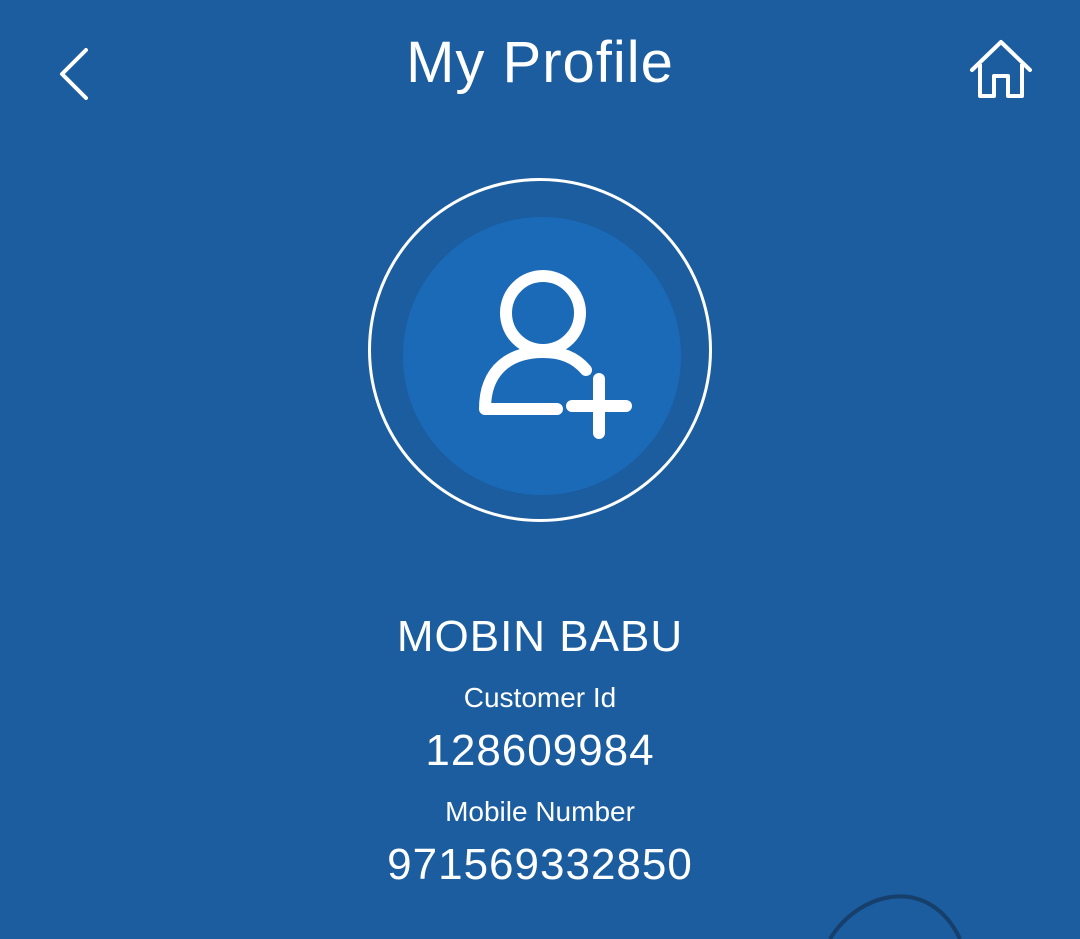 The image size is (1080, 939). I want to click on avatar-button, so click(540, 350).